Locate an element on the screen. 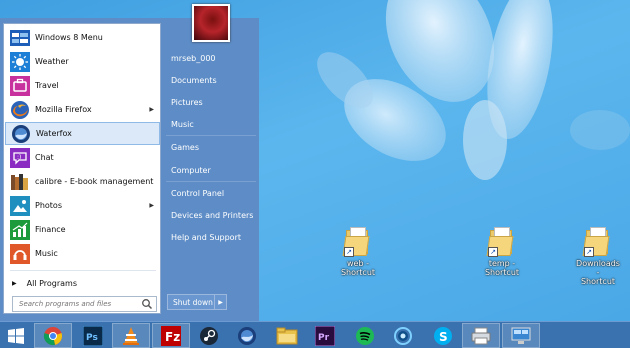  right-item-control-panel: Control Panel is located at coordinates (211, 193).